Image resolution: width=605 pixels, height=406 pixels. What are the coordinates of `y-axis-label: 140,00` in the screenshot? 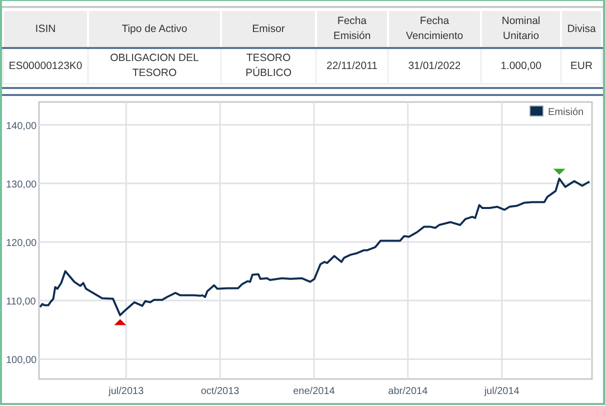 It's located at (21, 126).